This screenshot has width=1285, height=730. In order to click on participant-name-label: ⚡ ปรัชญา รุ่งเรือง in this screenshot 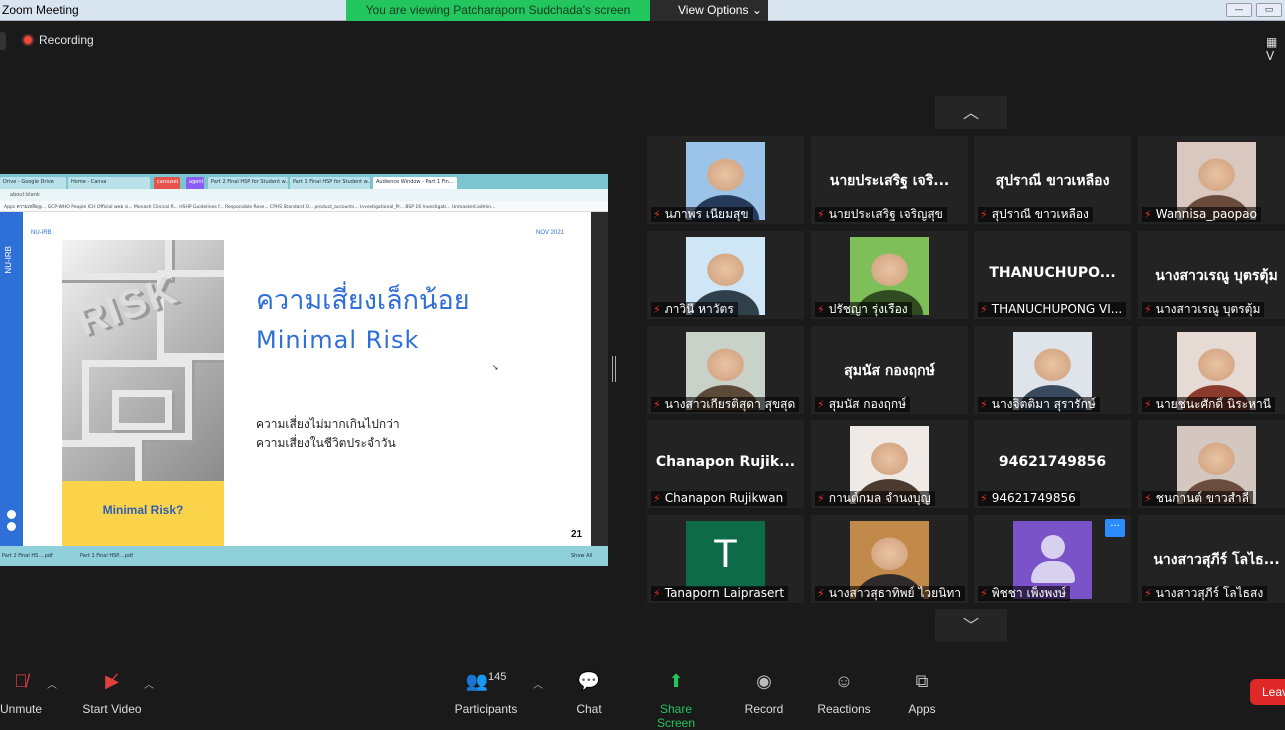, I will do `click(863, 309)`.